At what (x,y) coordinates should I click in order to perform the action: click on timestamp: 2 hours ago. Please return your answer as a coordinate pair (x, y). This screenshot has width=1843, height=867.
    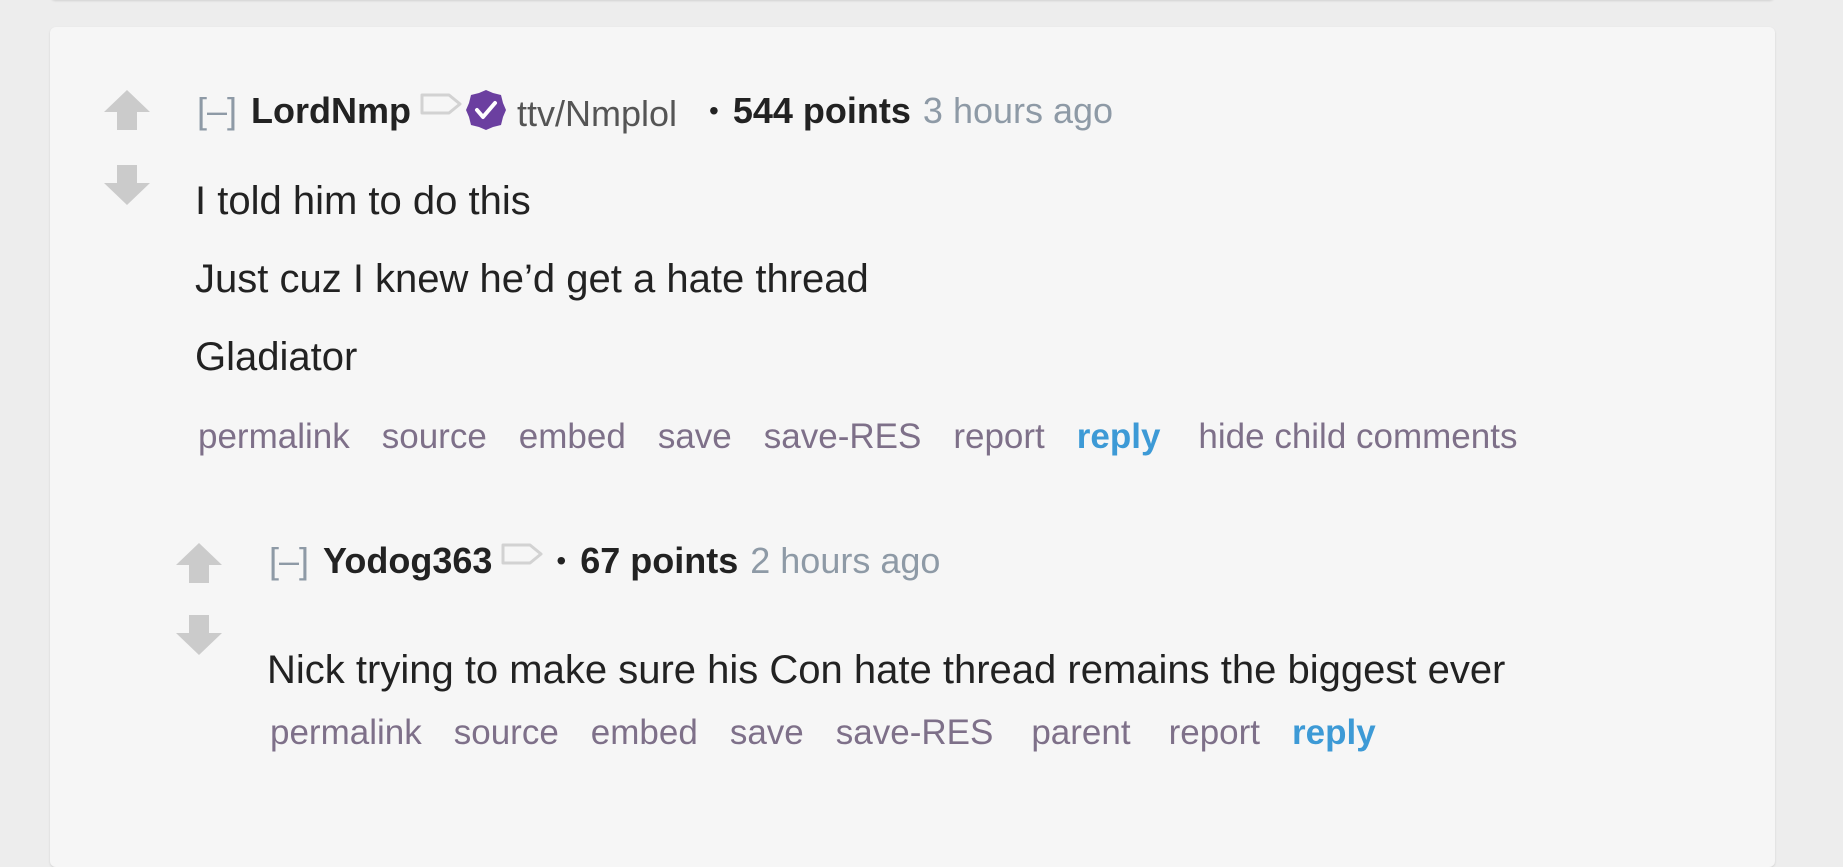
    Looking at the image, I should click on (845, 560).